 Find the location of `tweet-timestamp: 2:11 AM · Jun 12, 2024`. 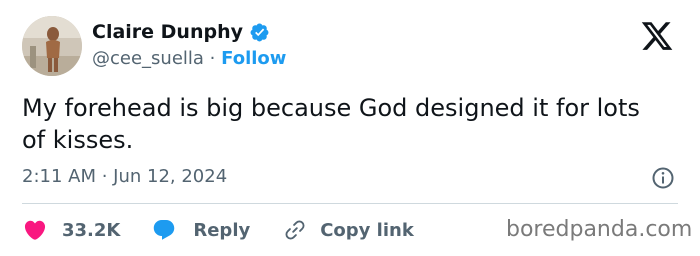

tweet-timestamp: 2:11 AM · Jun 12, 2024 is located at coordinates (124, 176).